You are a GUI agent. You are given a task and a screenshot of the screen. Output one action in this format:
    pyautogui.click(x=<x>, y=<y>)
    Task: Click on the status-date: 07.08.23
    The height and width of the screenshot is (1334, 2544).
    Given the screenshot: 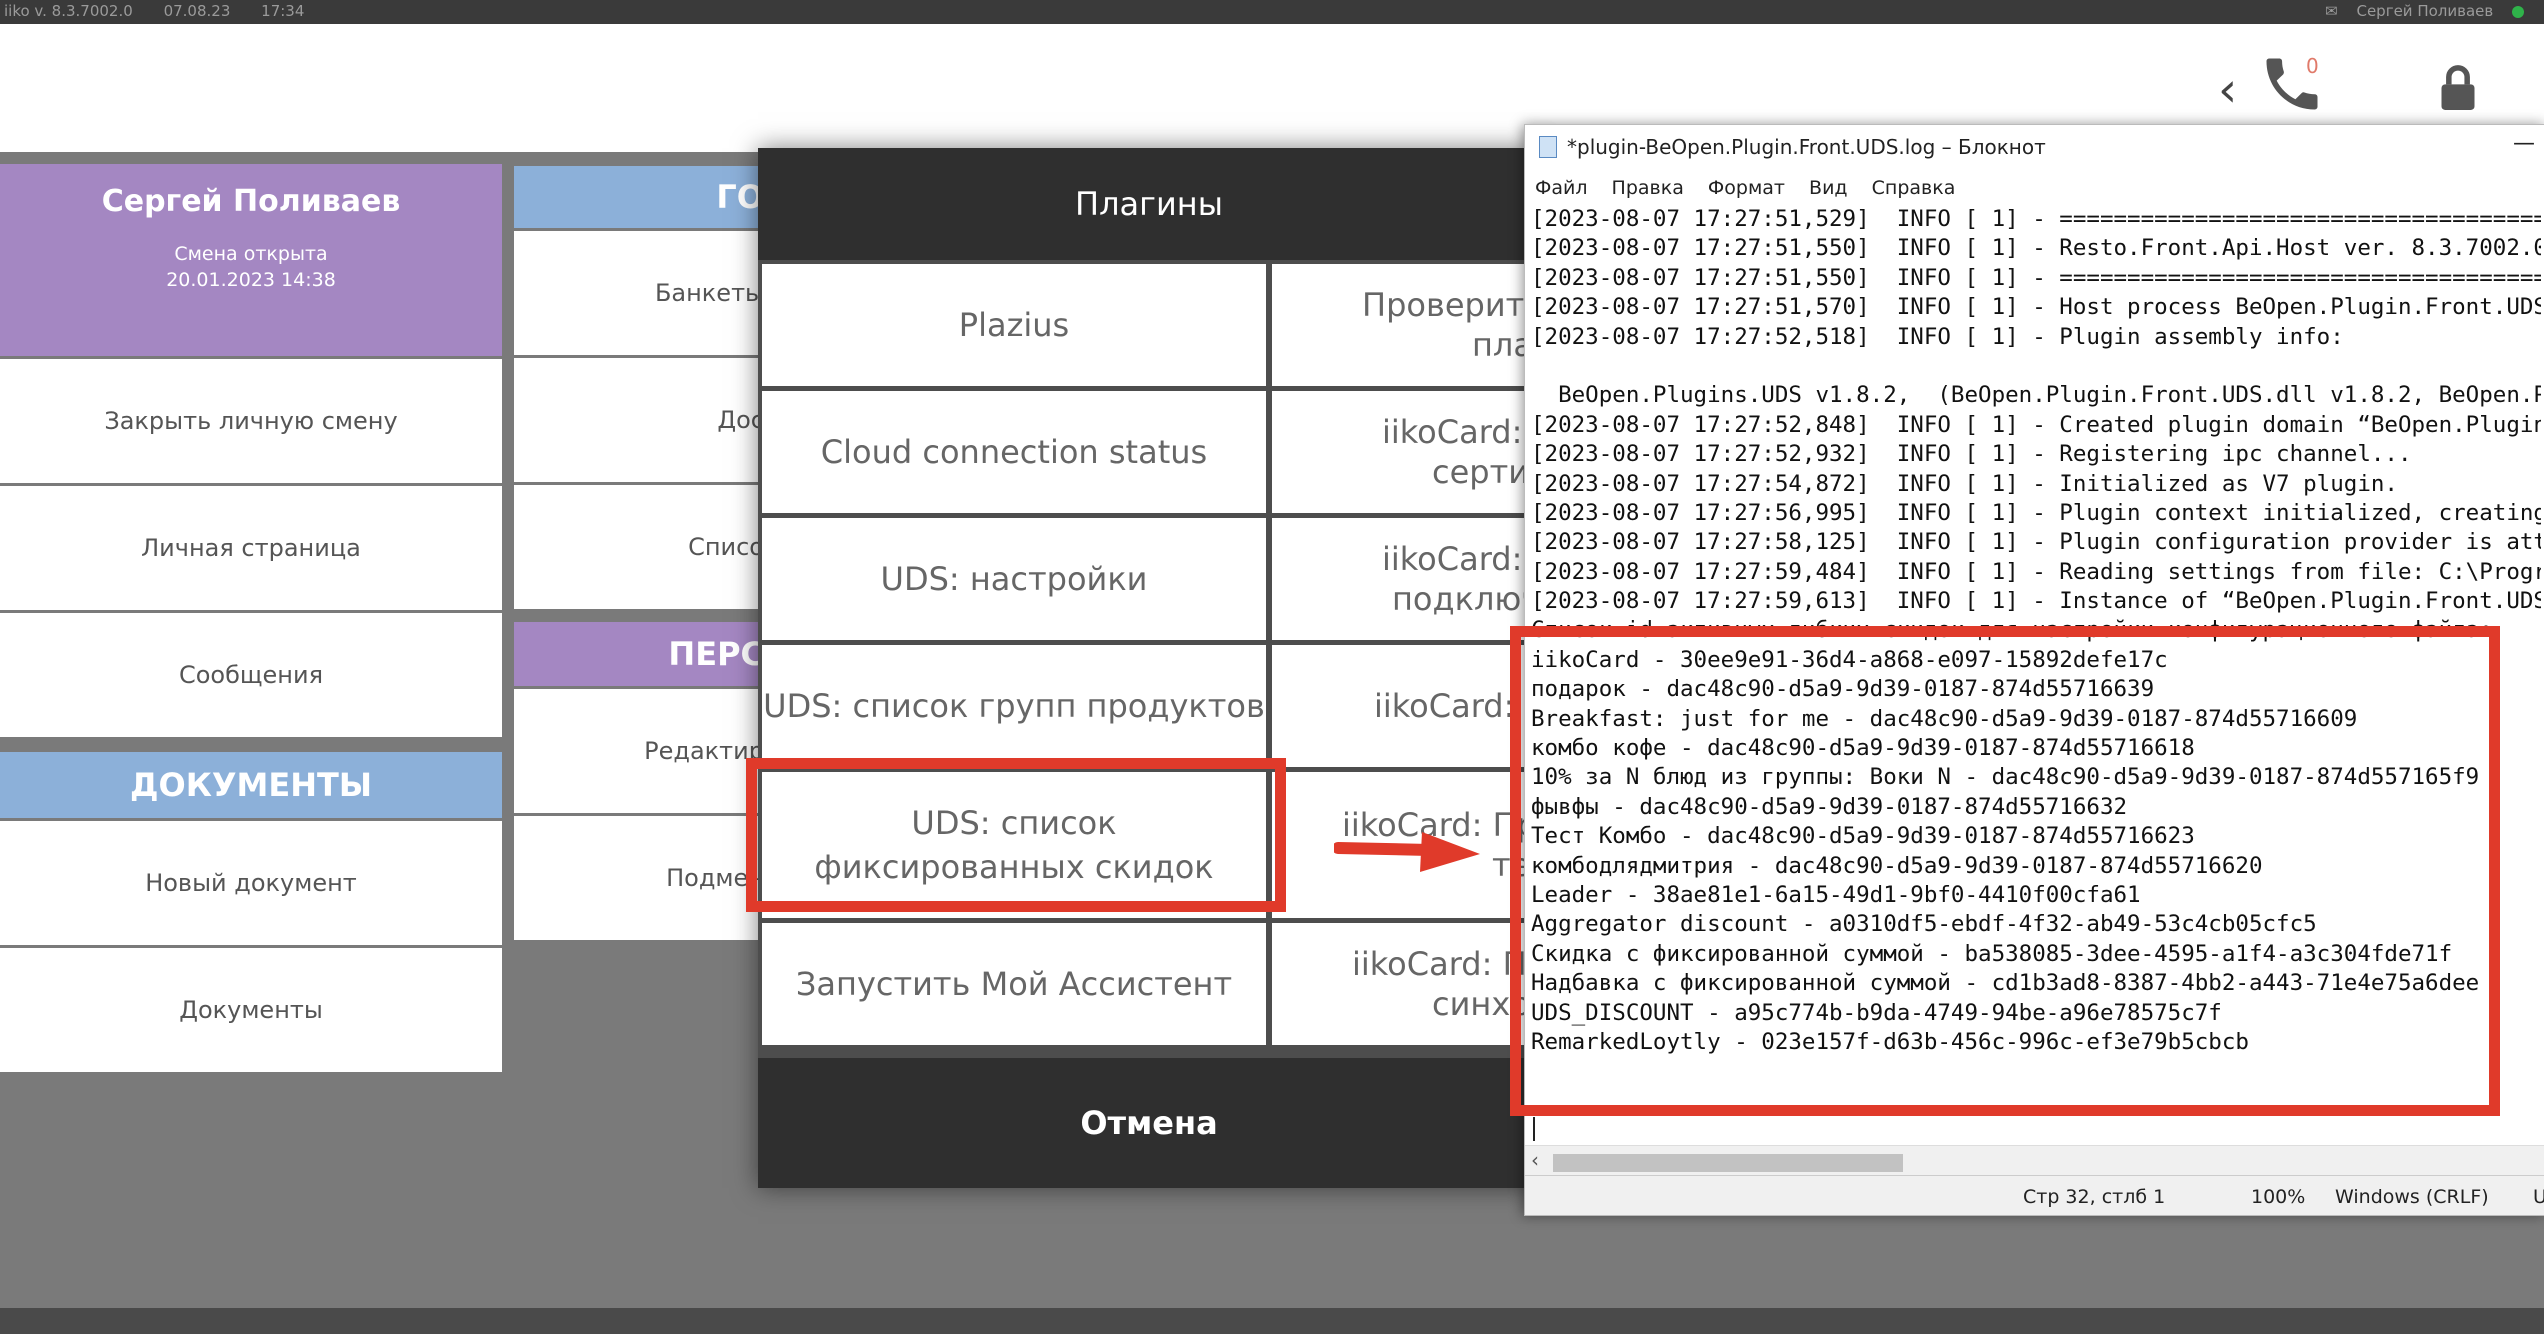 What is the action you would take?
    pyautogui.click(x=197, y=11)
    